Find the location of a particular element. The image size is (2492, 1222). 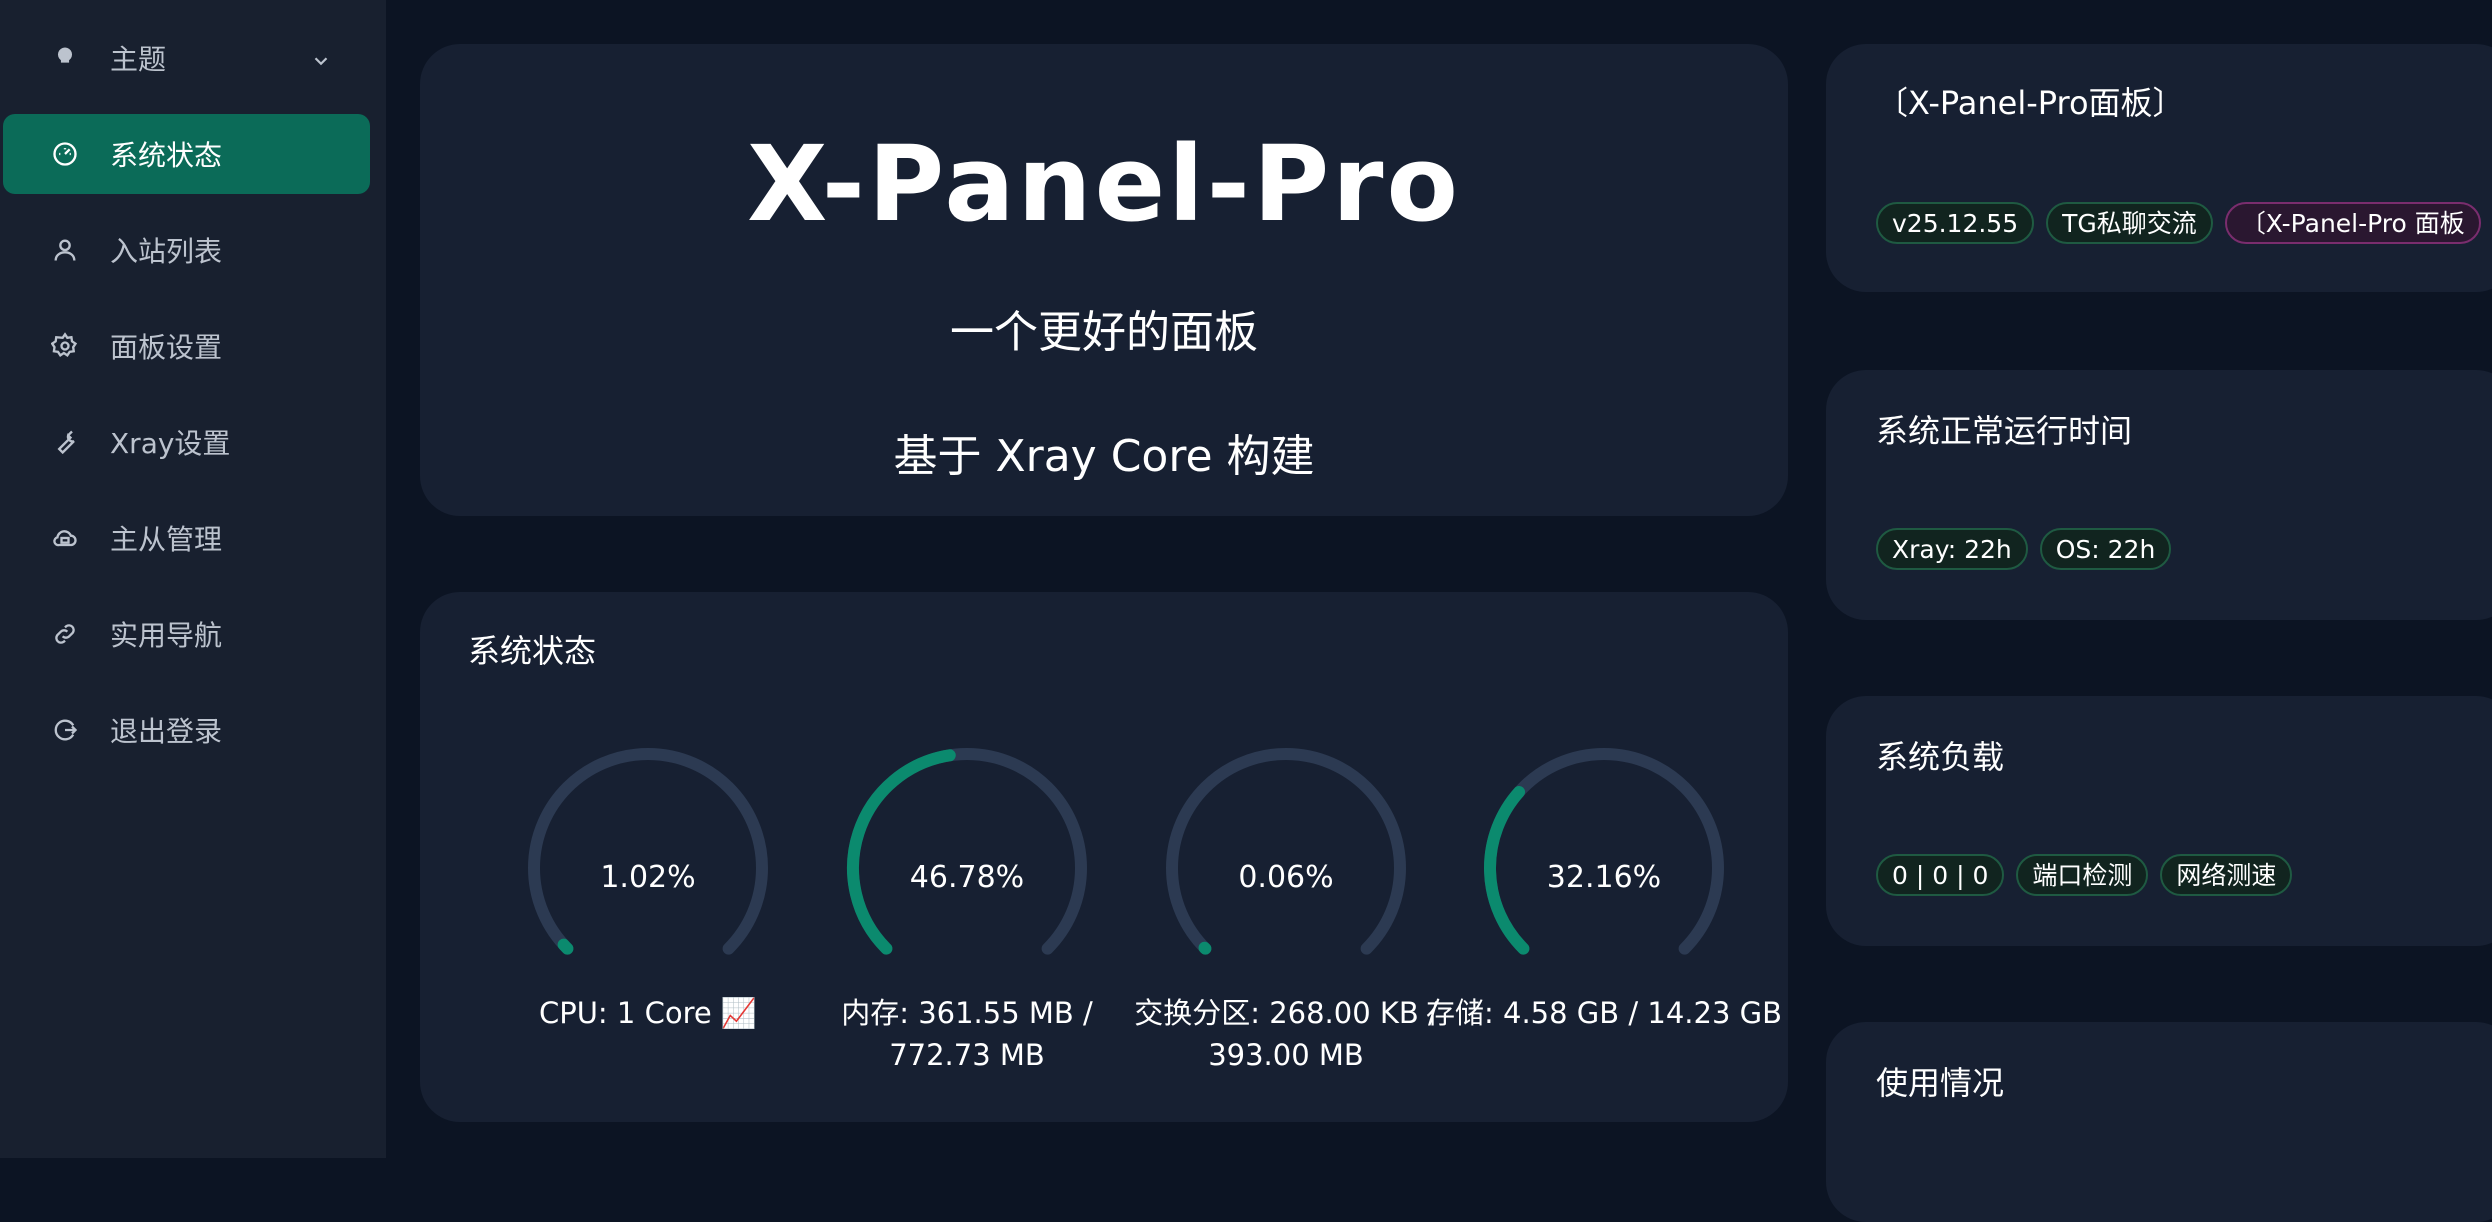

hero-title: X-Panel-Pro is located at coordinates (1104, 184).